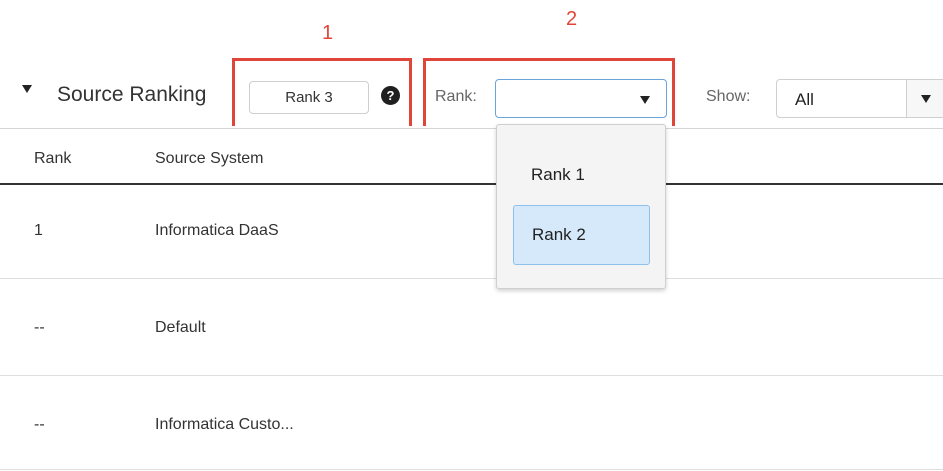  I want to click on rank-dropdown-menu: Rank 1 Rank 2, so click(581, 206).